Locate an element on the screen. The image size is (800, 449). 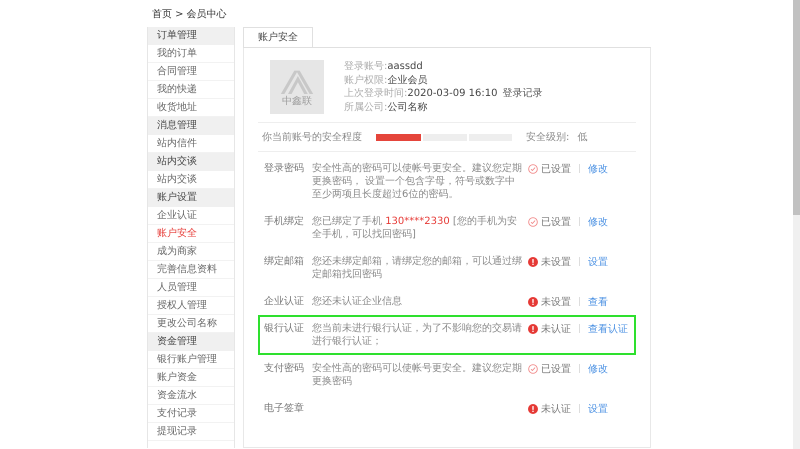
sidebar-item: 授权人管理 is located at coordinates (191, 306).